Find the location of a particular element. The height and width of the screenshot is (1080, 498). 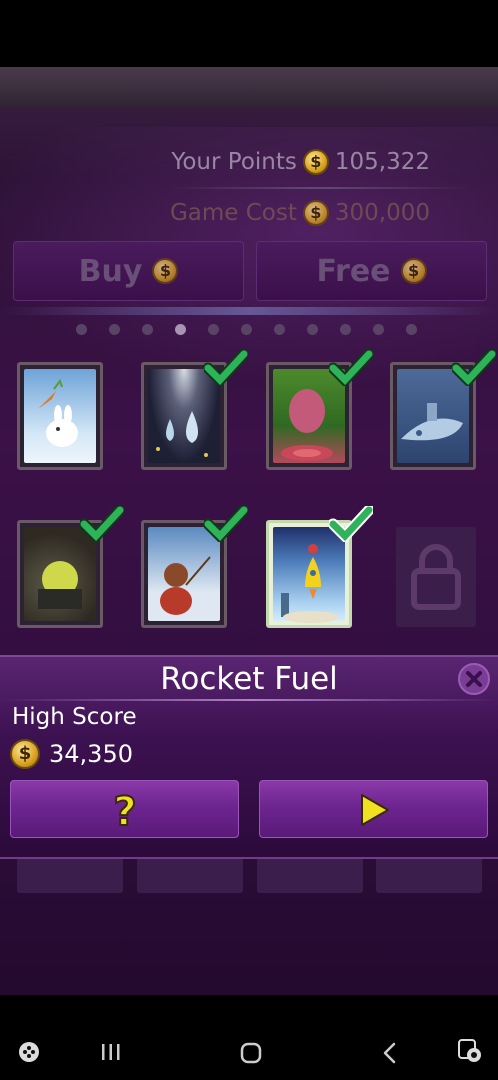

close-button is located at coordinates (474, 679).